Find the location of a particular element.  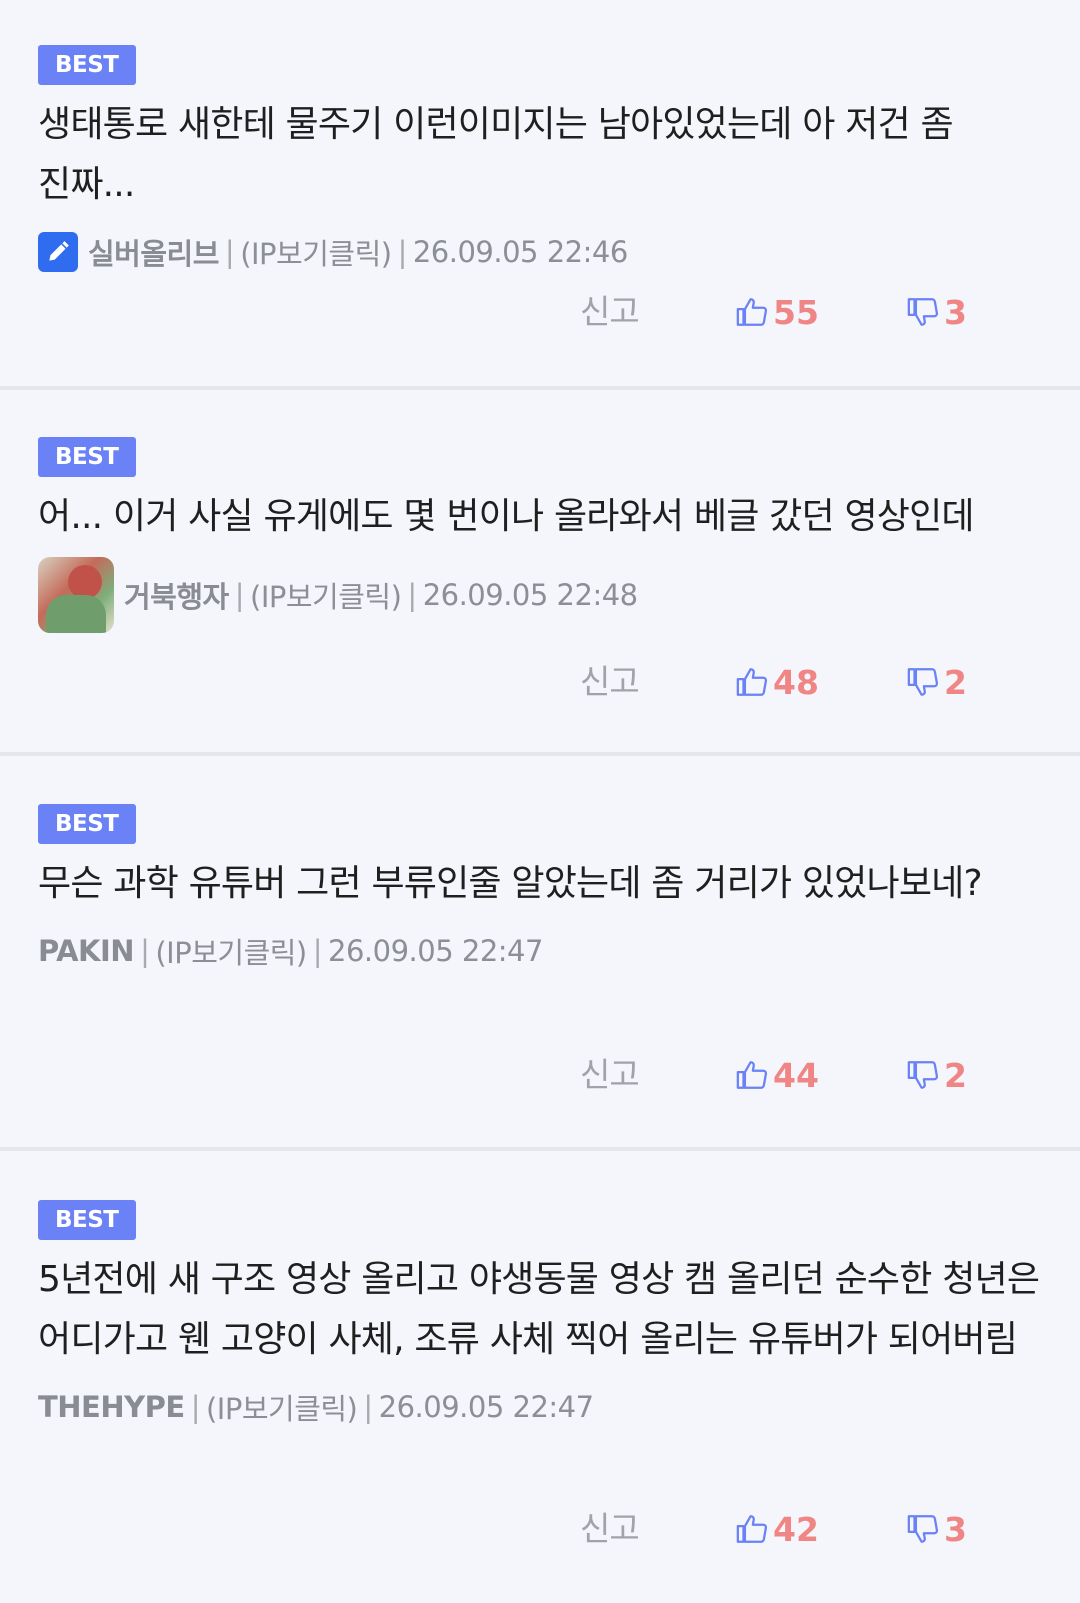

comment-meta: 실버올리브 | (IP보기클릭) | 26.09.05 22:46 is located at coordinates (540, 252).